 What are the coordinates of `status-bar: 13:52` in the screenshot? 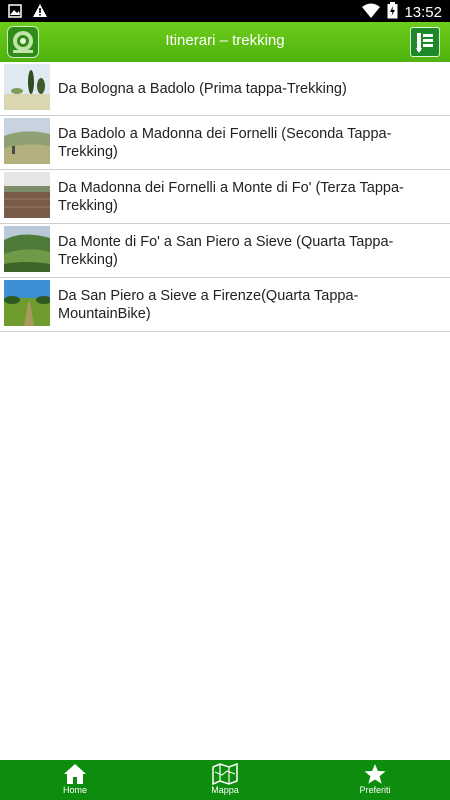 It's located at (225, 11).